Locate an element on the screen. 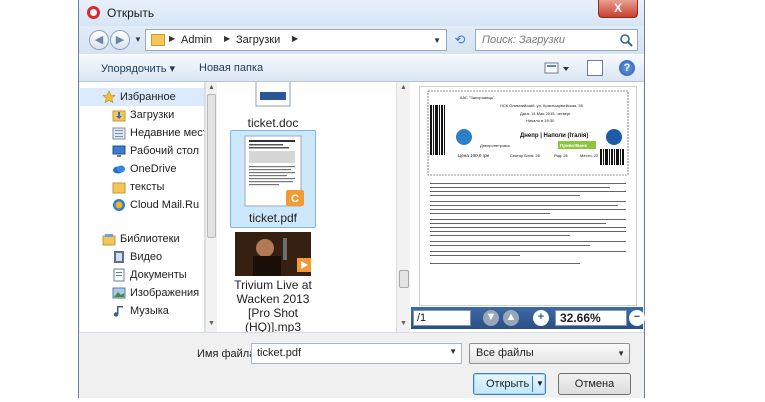  svg-text: C is located at coordinates (295, 199).